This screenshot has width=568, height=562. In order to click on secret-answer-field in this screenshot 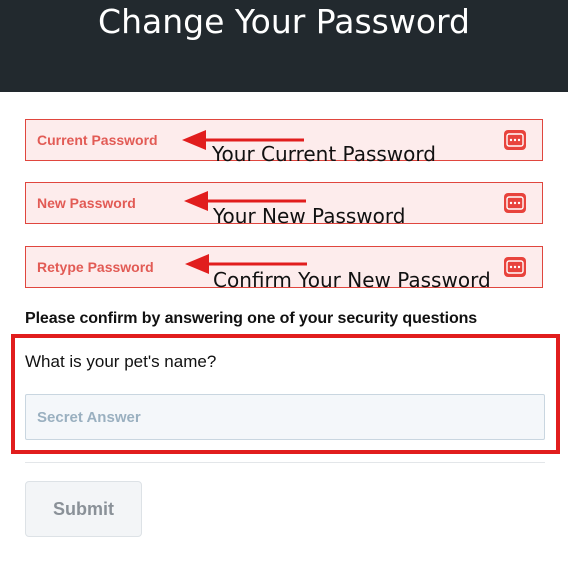, I will do `click(285, 417)`.